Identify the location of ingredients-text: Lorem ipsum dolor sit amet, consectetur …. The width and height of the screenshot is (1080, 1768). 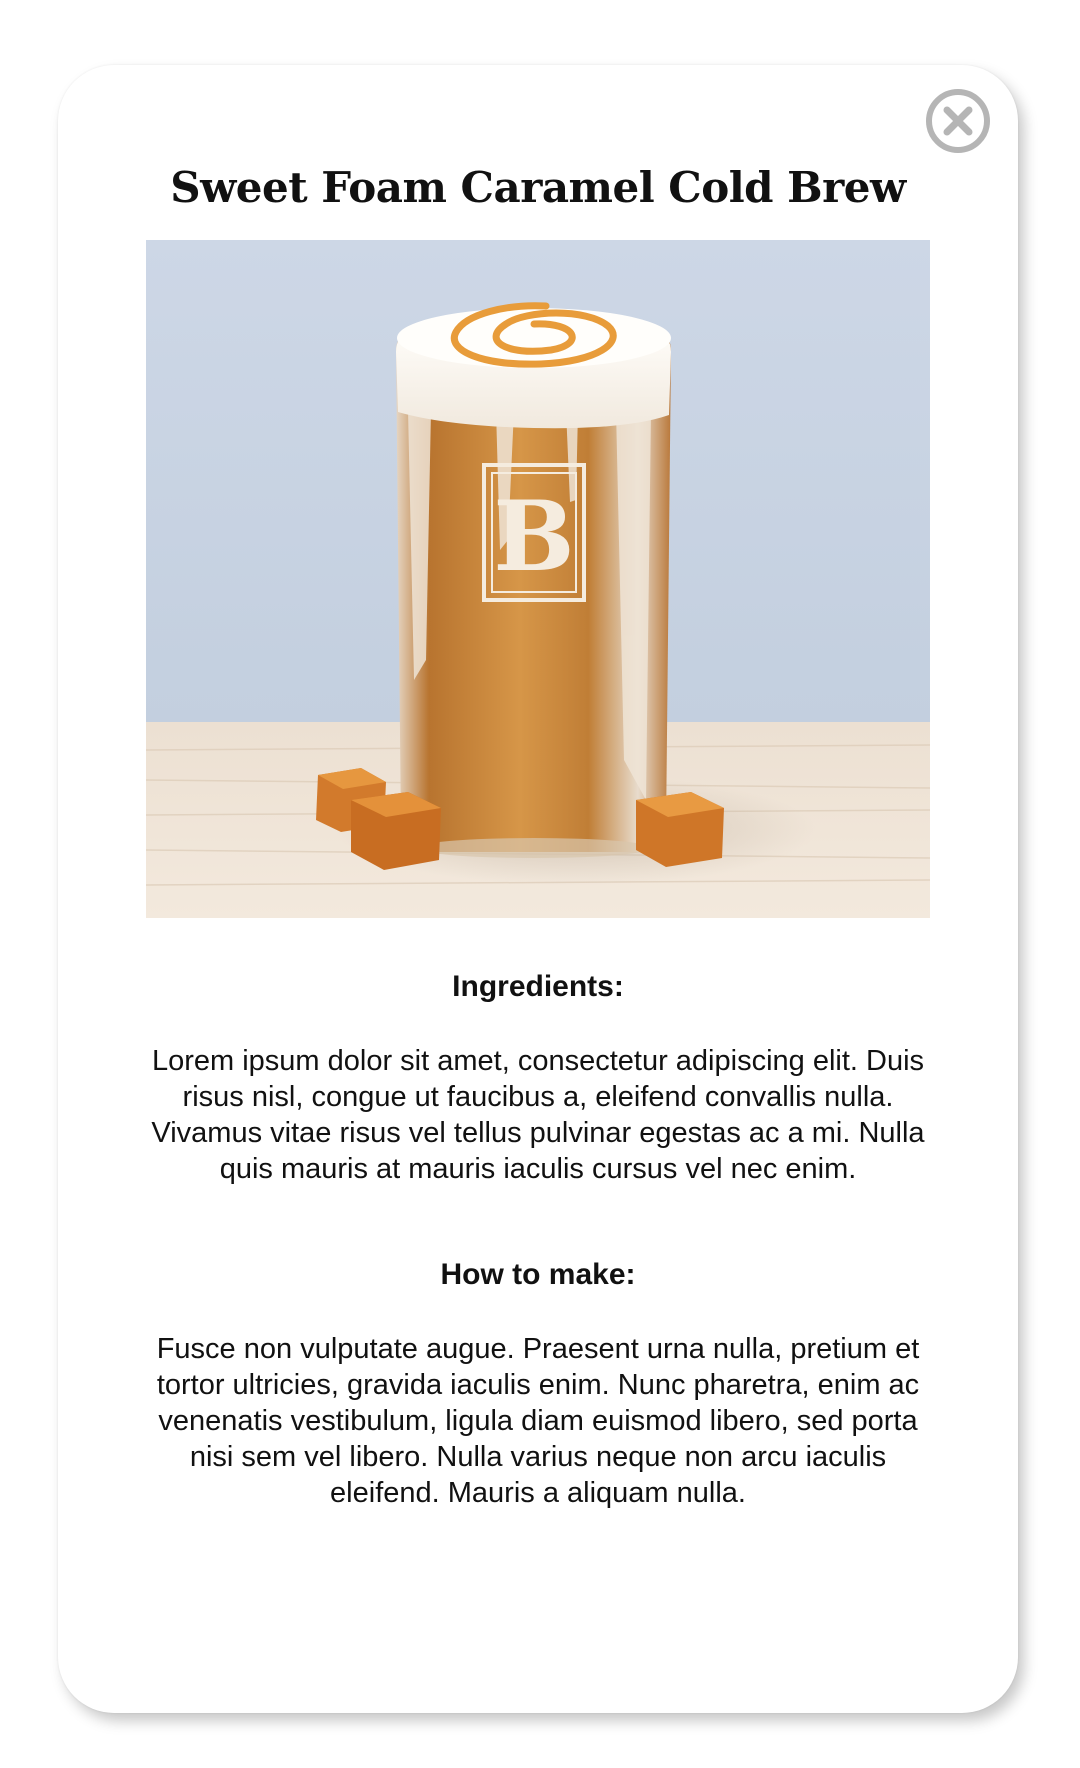
(538, 1115).